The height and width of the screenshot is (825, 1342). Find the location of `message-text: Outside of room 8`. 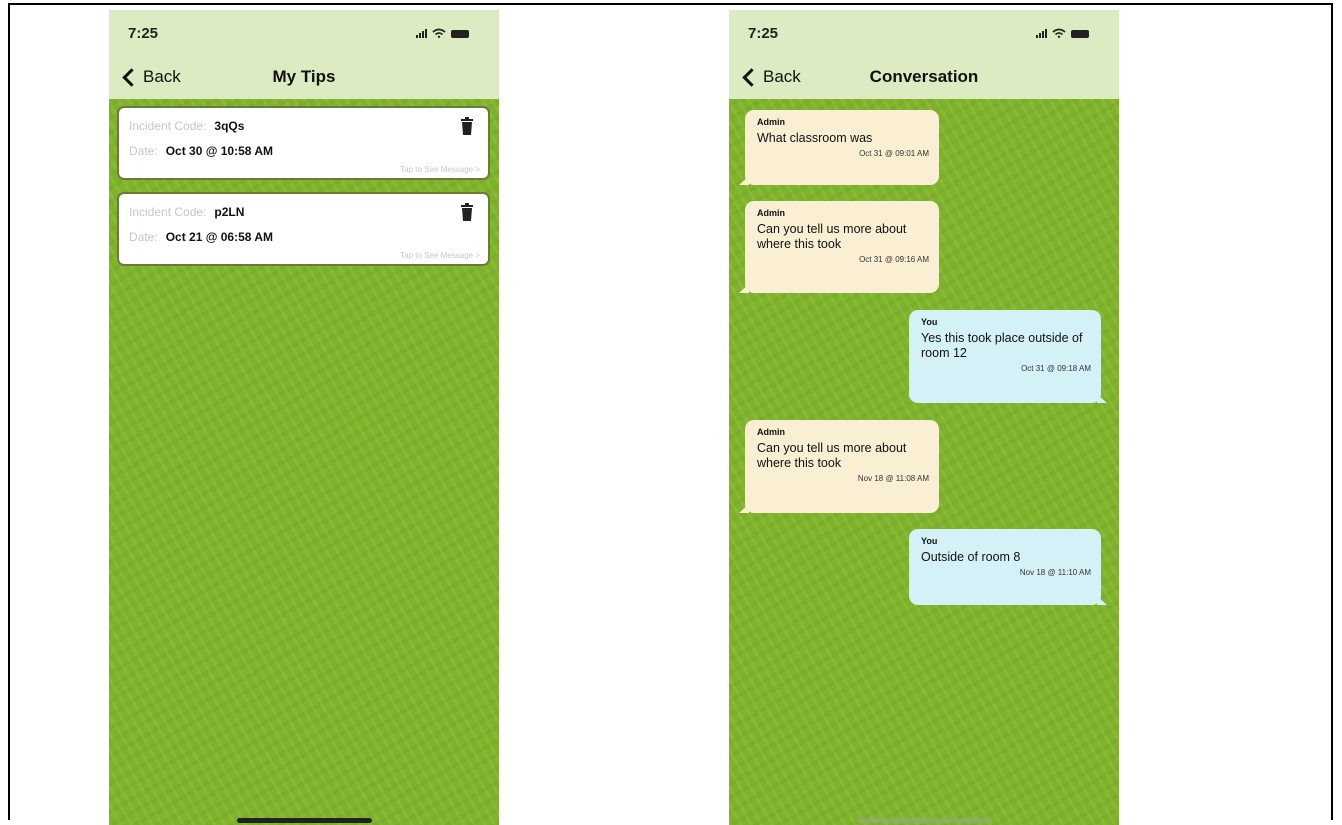

message-text: Outside of room 8 is located at coordinates (971, 557).